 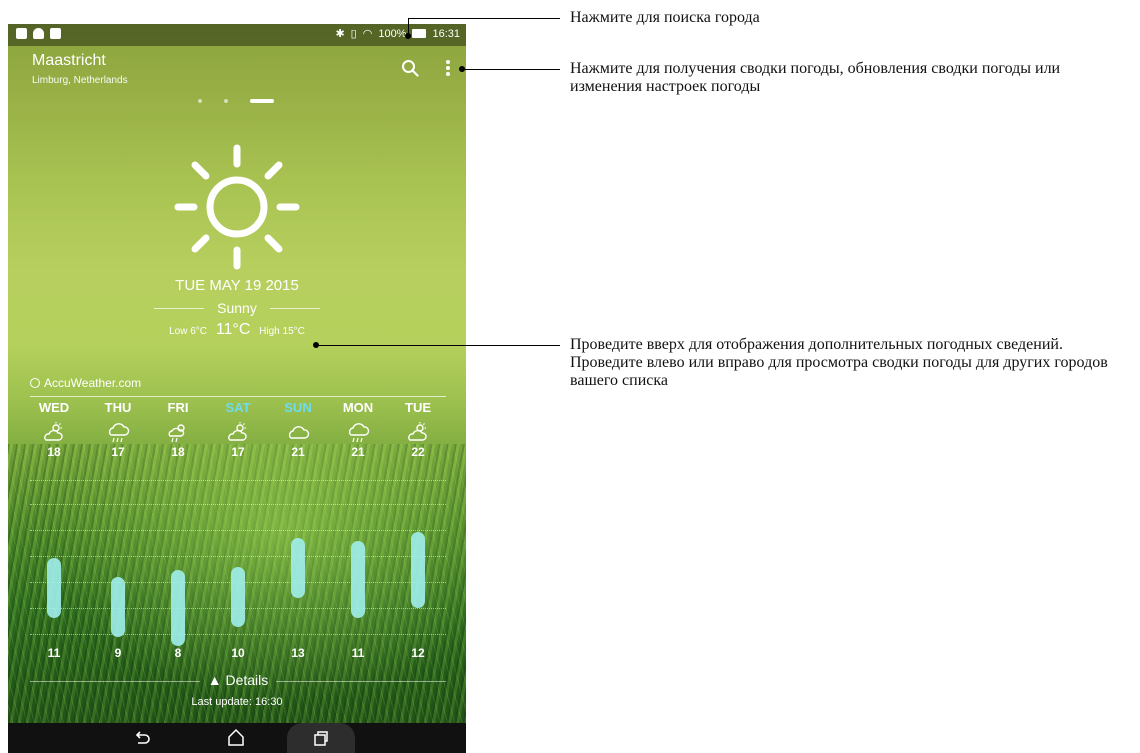 I want to click on sun-icon, so click(x=237, y=207).